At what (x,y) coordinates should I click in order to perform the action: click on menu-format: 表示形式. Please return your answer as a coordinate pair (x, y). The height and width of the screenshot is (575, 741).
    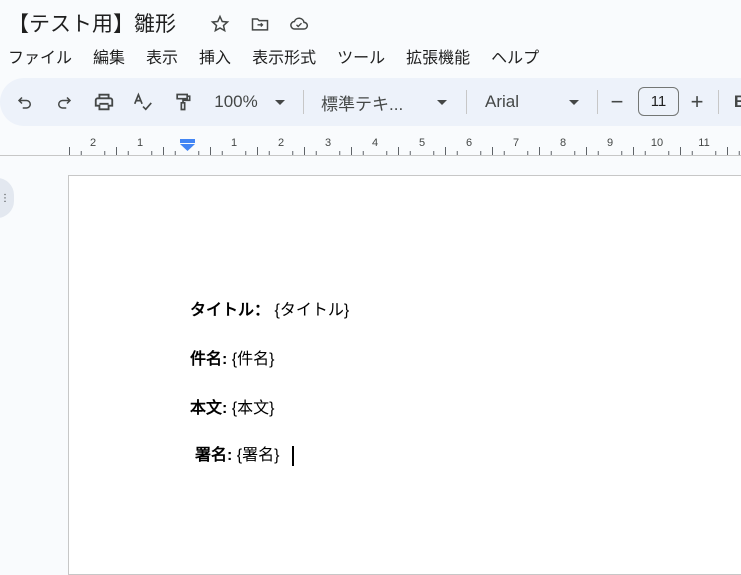
    Looking at the image, I should click on (284, 56).